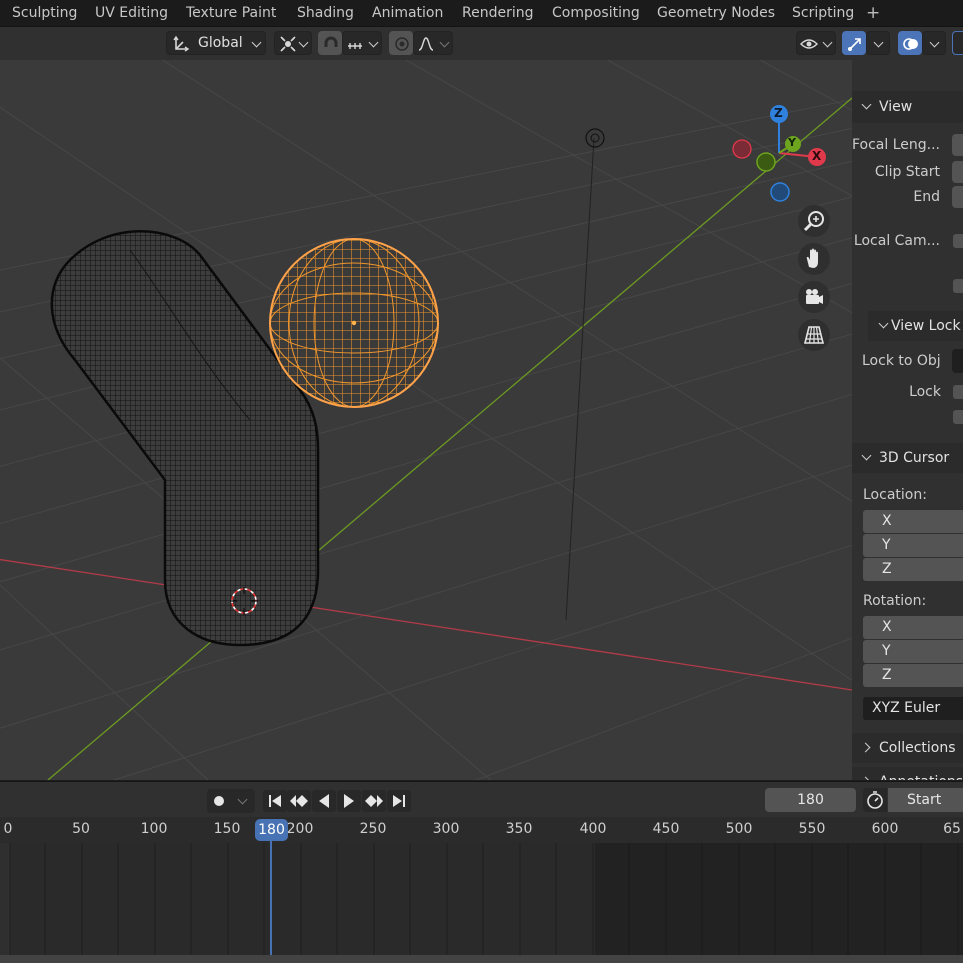  I want to click on lamp-icon, so click(595, 138).